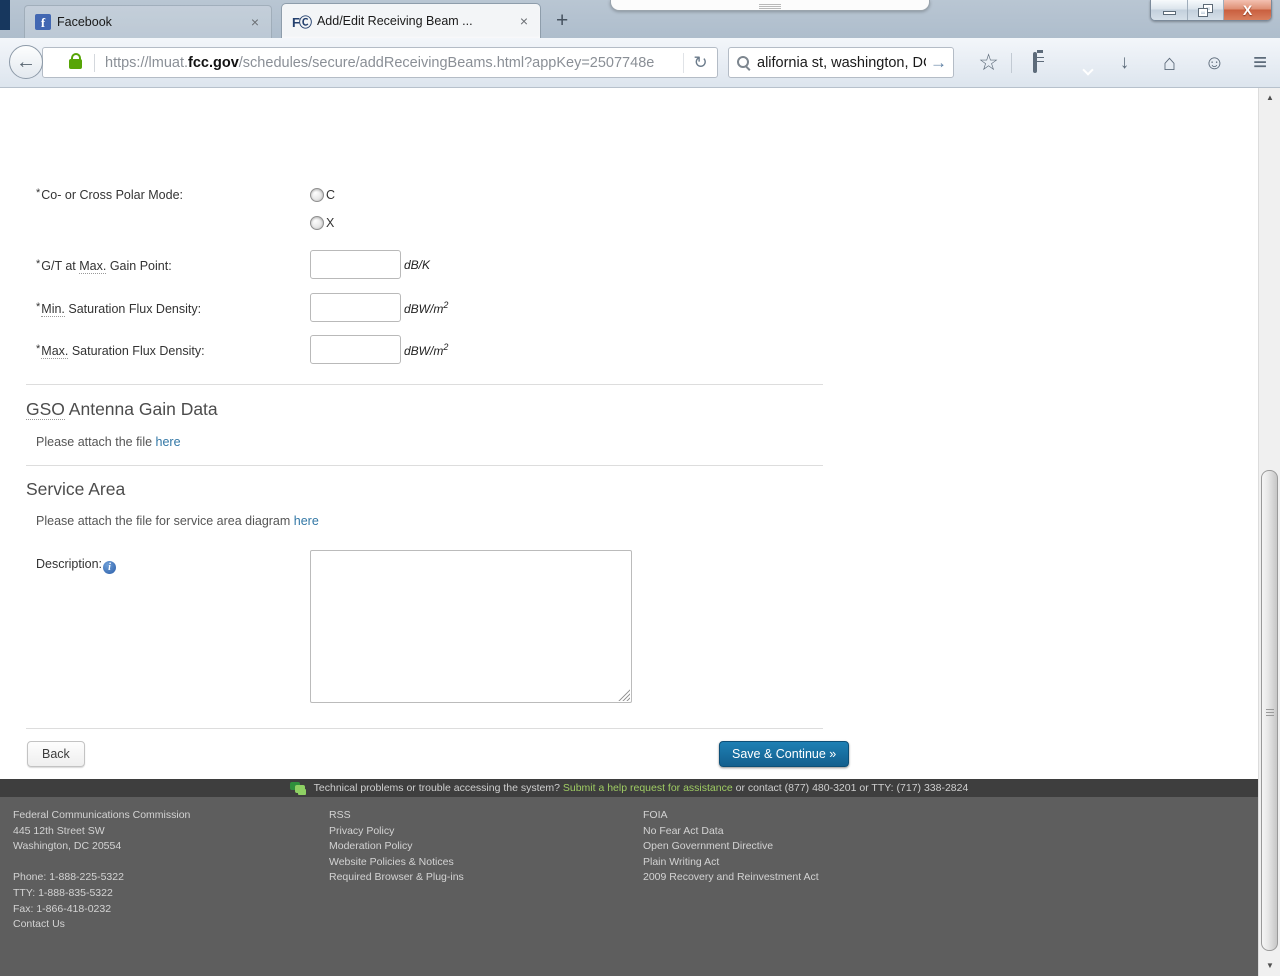 The height and width of the screenshot is (976, 1280). I want to click on search-icon, so click(744, 62).